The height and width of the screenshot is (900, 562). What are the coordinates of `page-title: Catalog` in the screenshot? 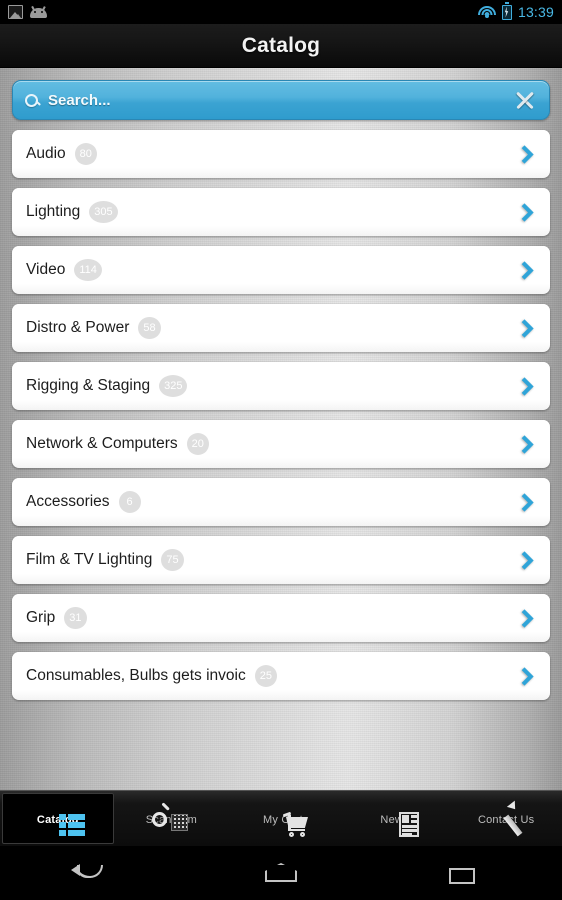 It's located at (281, 45).